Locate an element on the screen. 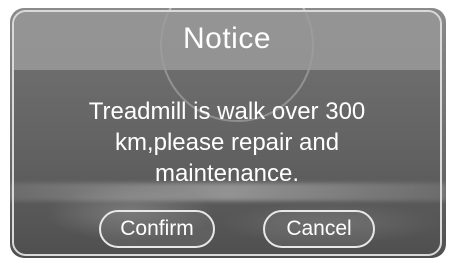  message-line-2: km,please repair and is located at coordinates (227, 142).